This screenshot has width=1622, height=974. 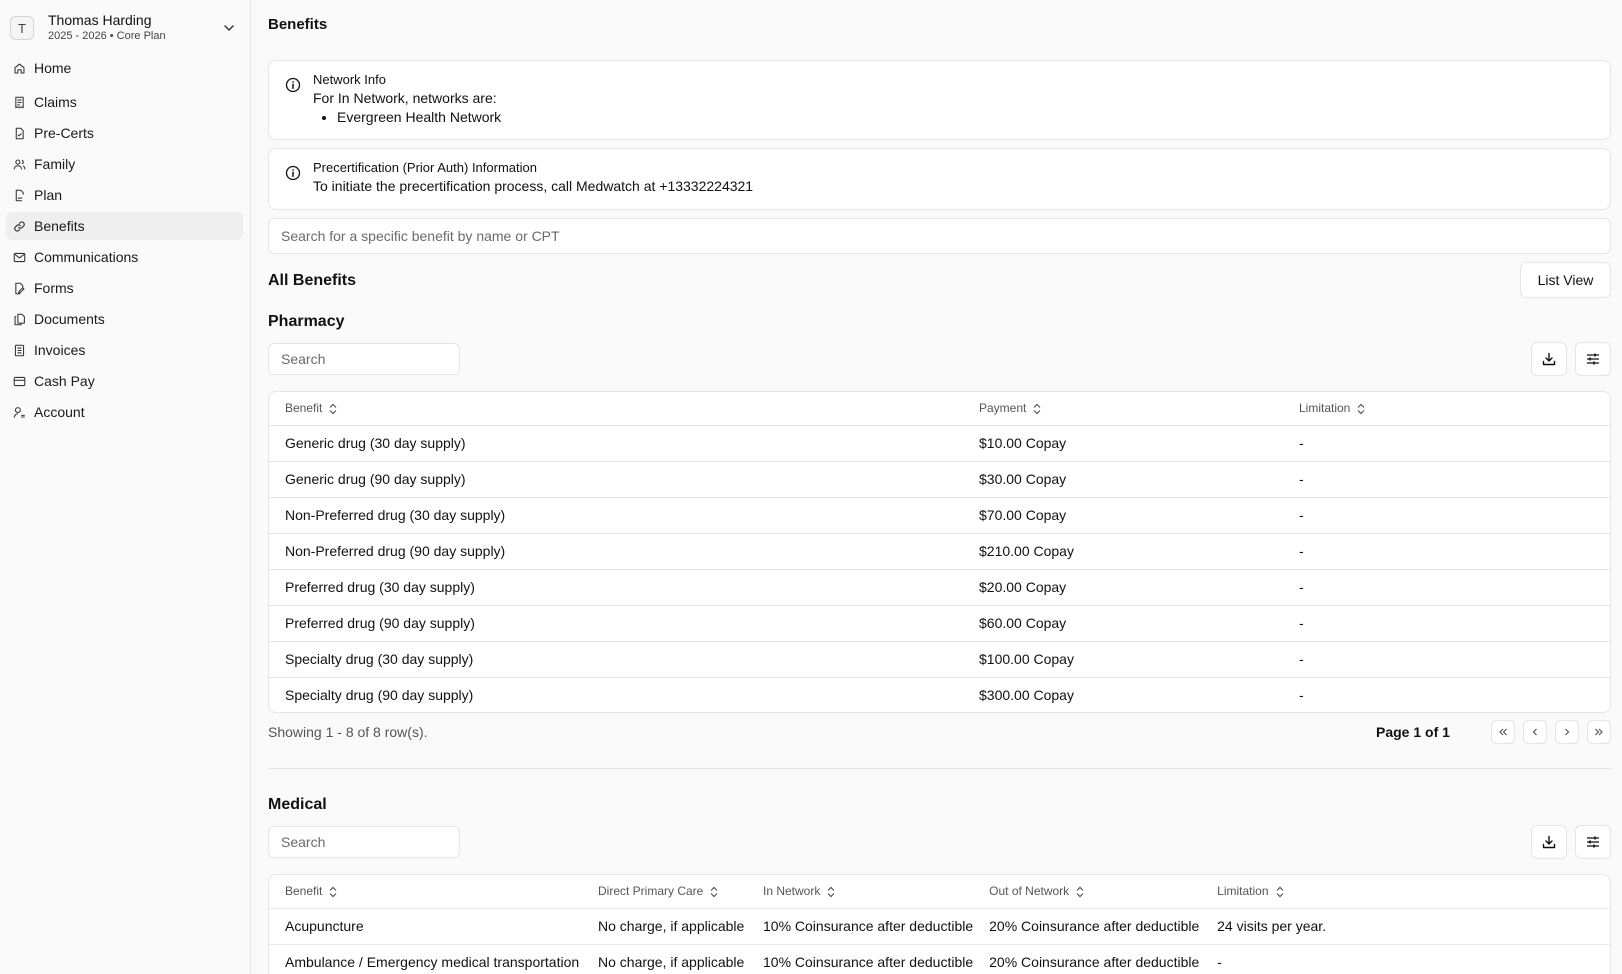 I want to click on user-switcher: T Thomas Harding 2025 - 2026 • Core Plan, so click(x=125, y=28).